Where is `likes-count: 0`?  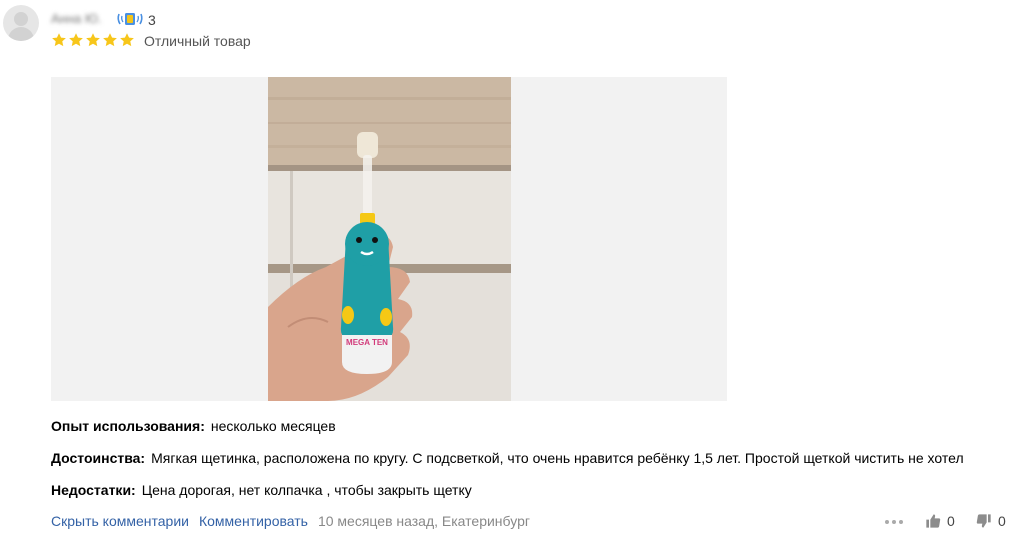 likes-count: 0 is located at coordinates (951, 521).